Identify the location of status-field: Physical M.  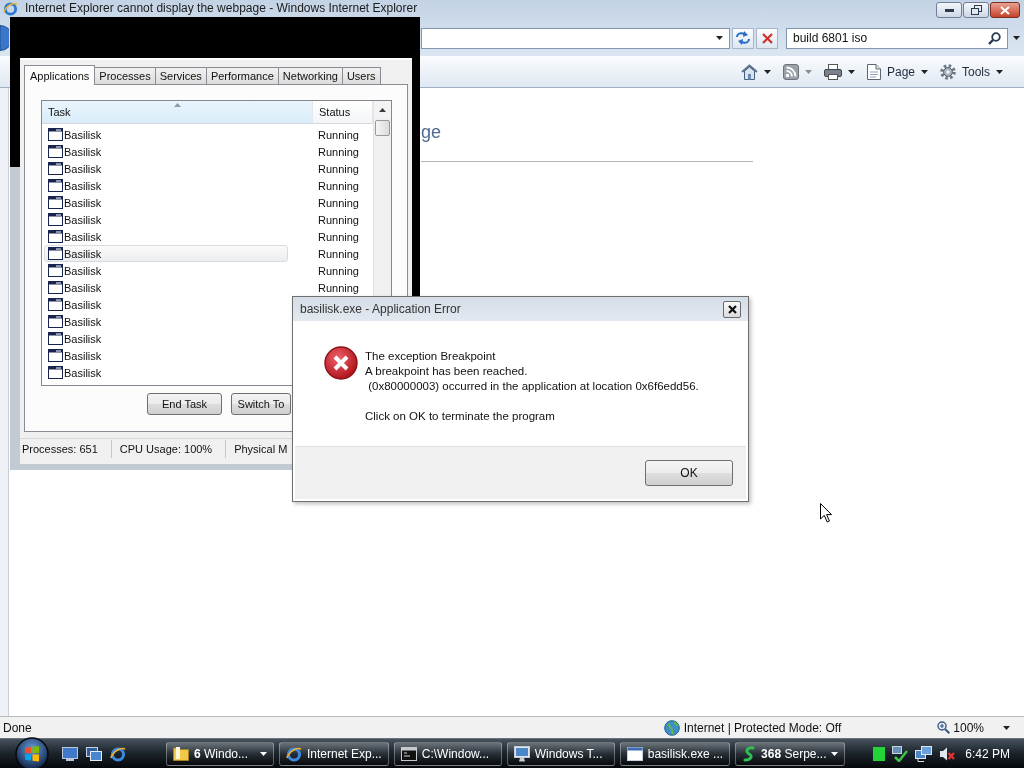
(266, 449).